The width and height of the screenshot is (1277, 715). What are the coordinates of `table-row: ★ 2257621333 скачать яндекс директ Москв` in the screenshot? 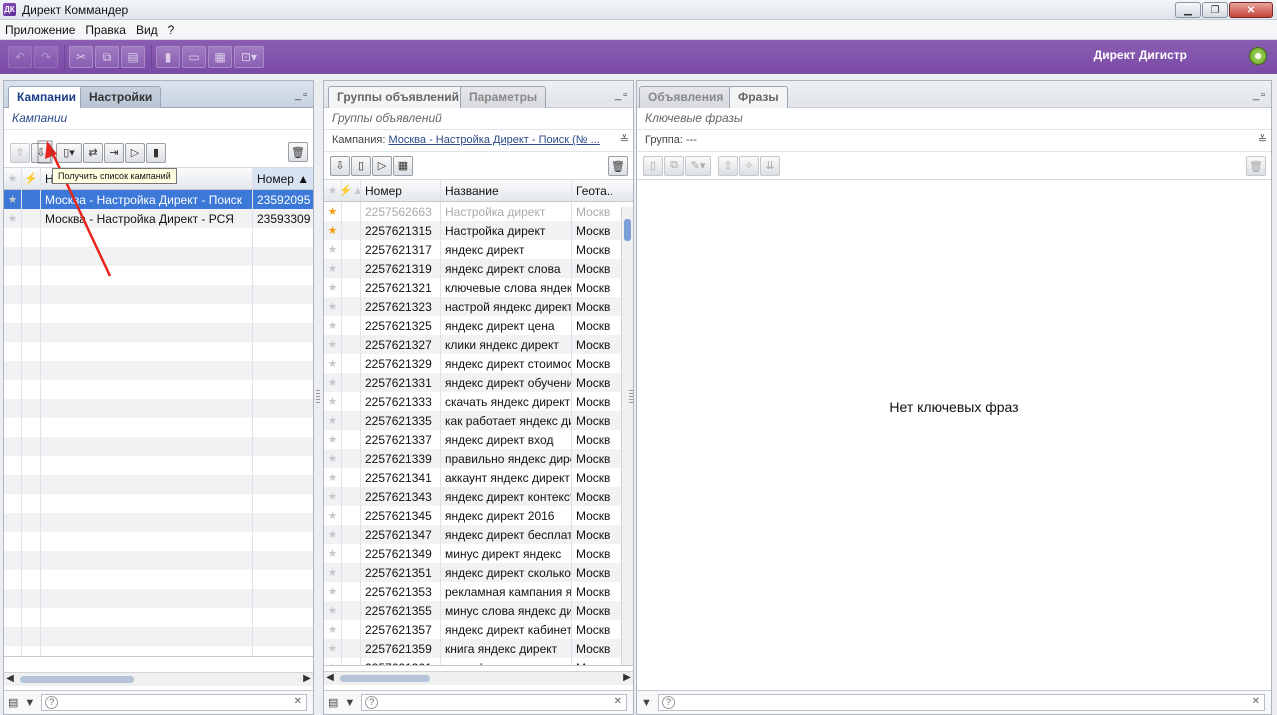 It's located at (478, 401).